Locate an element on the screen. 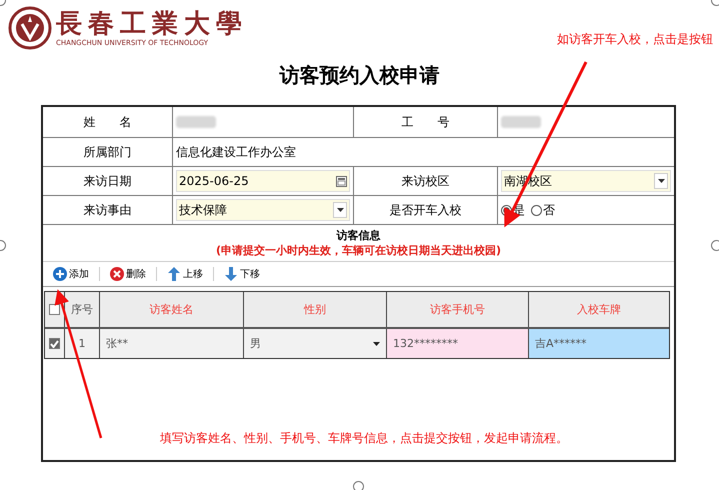 Image resolution: width=719 pixels, height=490 pixels. radio-option: 否 is located at coordinates (543, 210).